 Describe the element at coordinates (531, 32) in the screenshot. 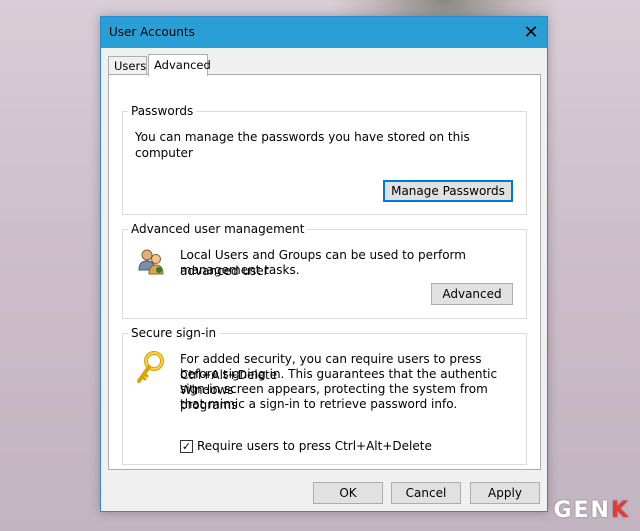

I see `close-icon: ✕` at that location.